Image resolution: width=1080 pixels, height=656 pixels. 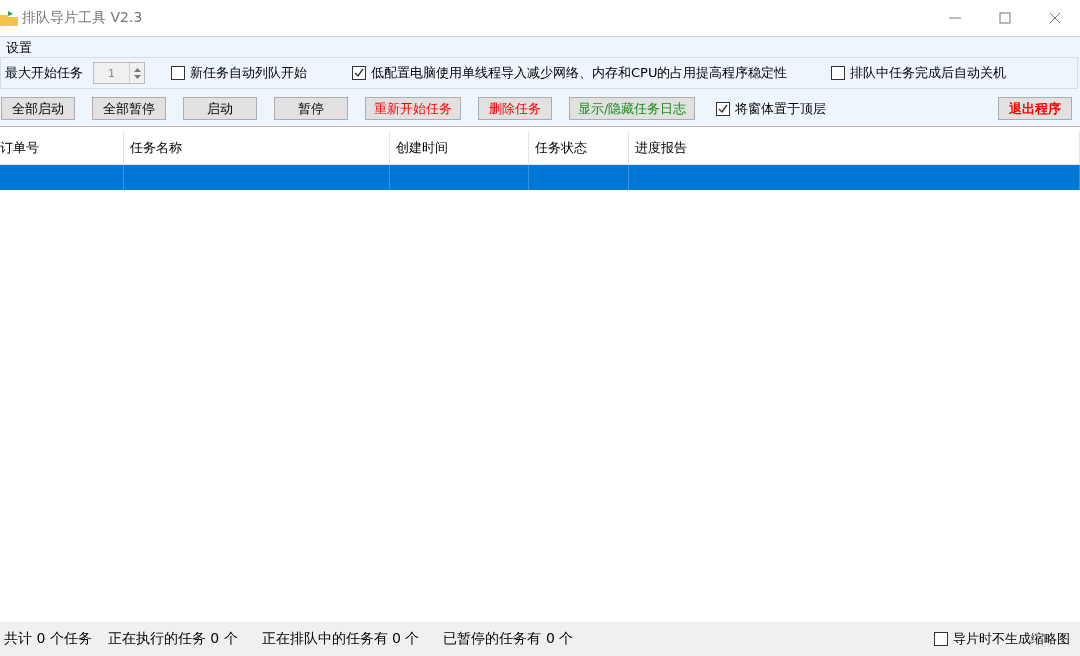 I want to click on toolbar-button: 暂停, so click(x=311, y=108).